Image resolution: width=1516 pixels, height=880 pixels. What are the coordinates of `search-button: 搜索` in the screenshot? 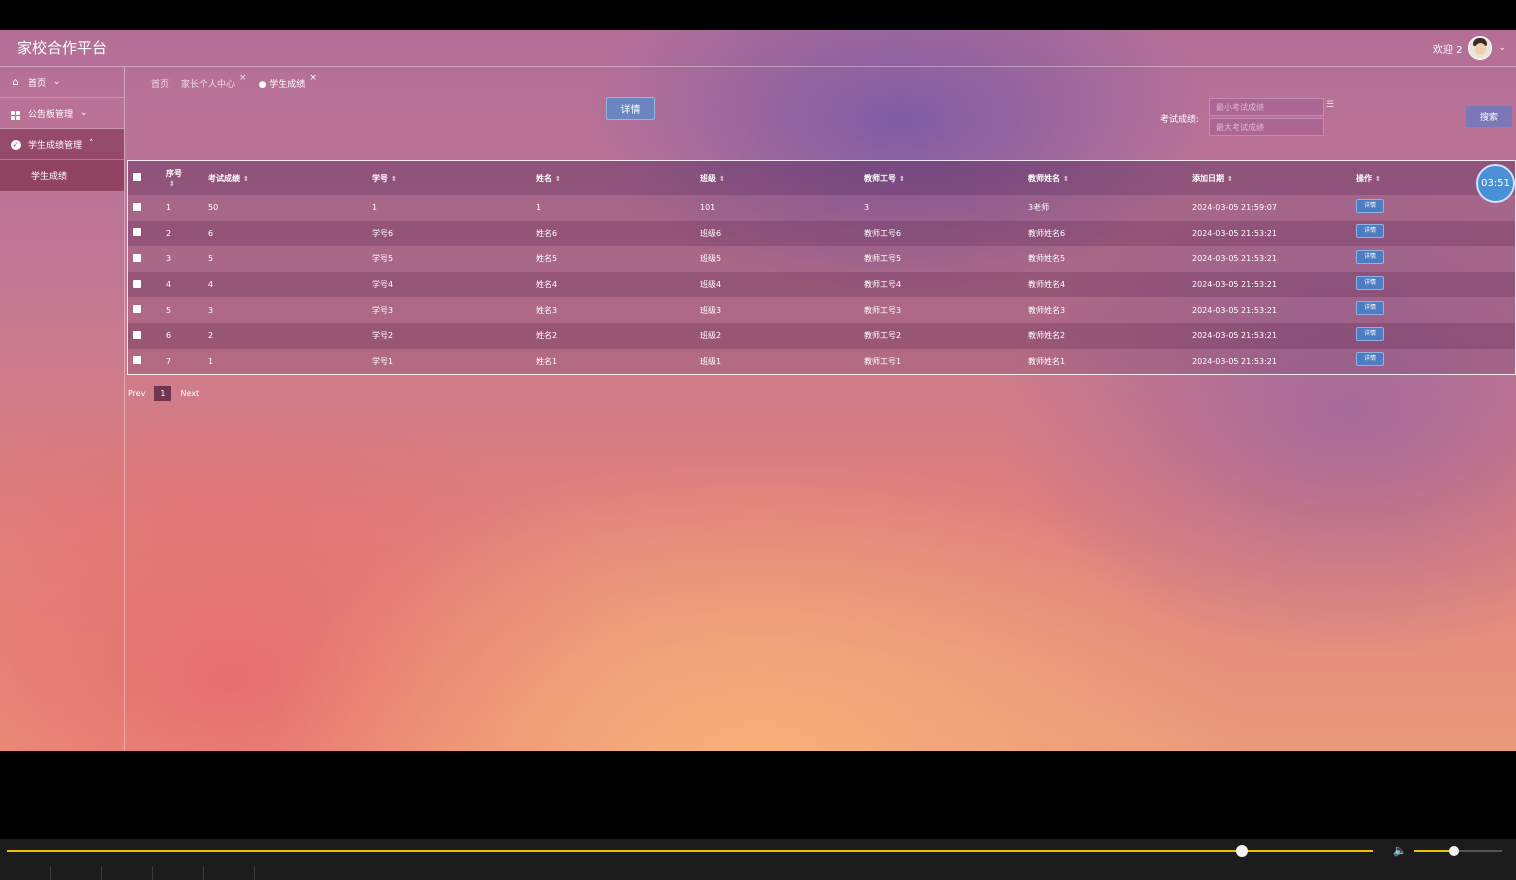 It's located at (1489, 116).